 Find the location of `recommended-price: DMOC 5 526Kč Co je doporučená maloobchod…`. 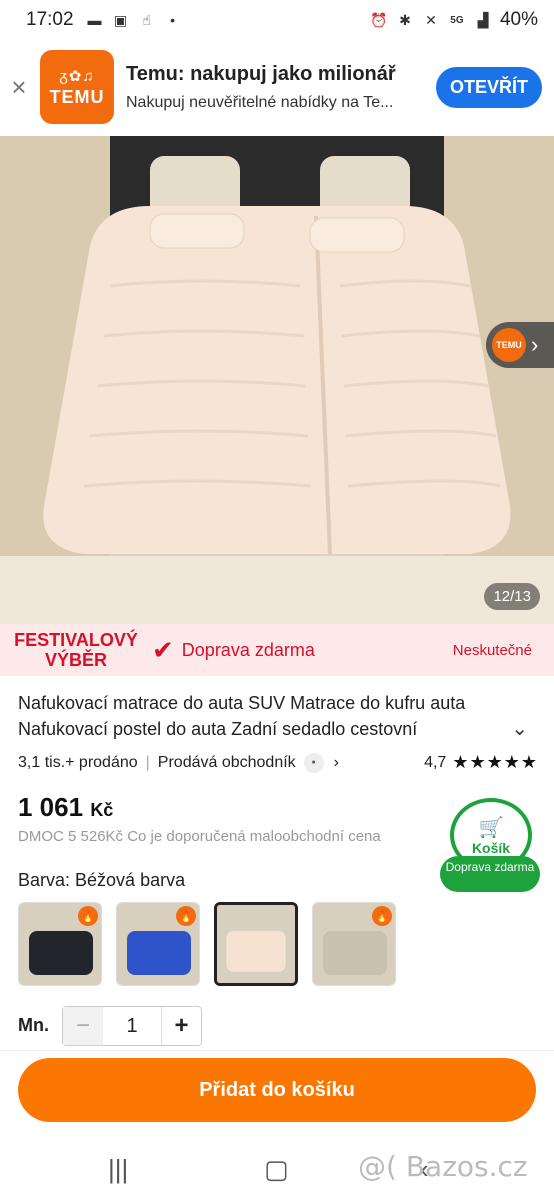

recommended-price: DMOC 5 526Kč Co je doporučená maloobchod… is located at coordinates (199, 836).